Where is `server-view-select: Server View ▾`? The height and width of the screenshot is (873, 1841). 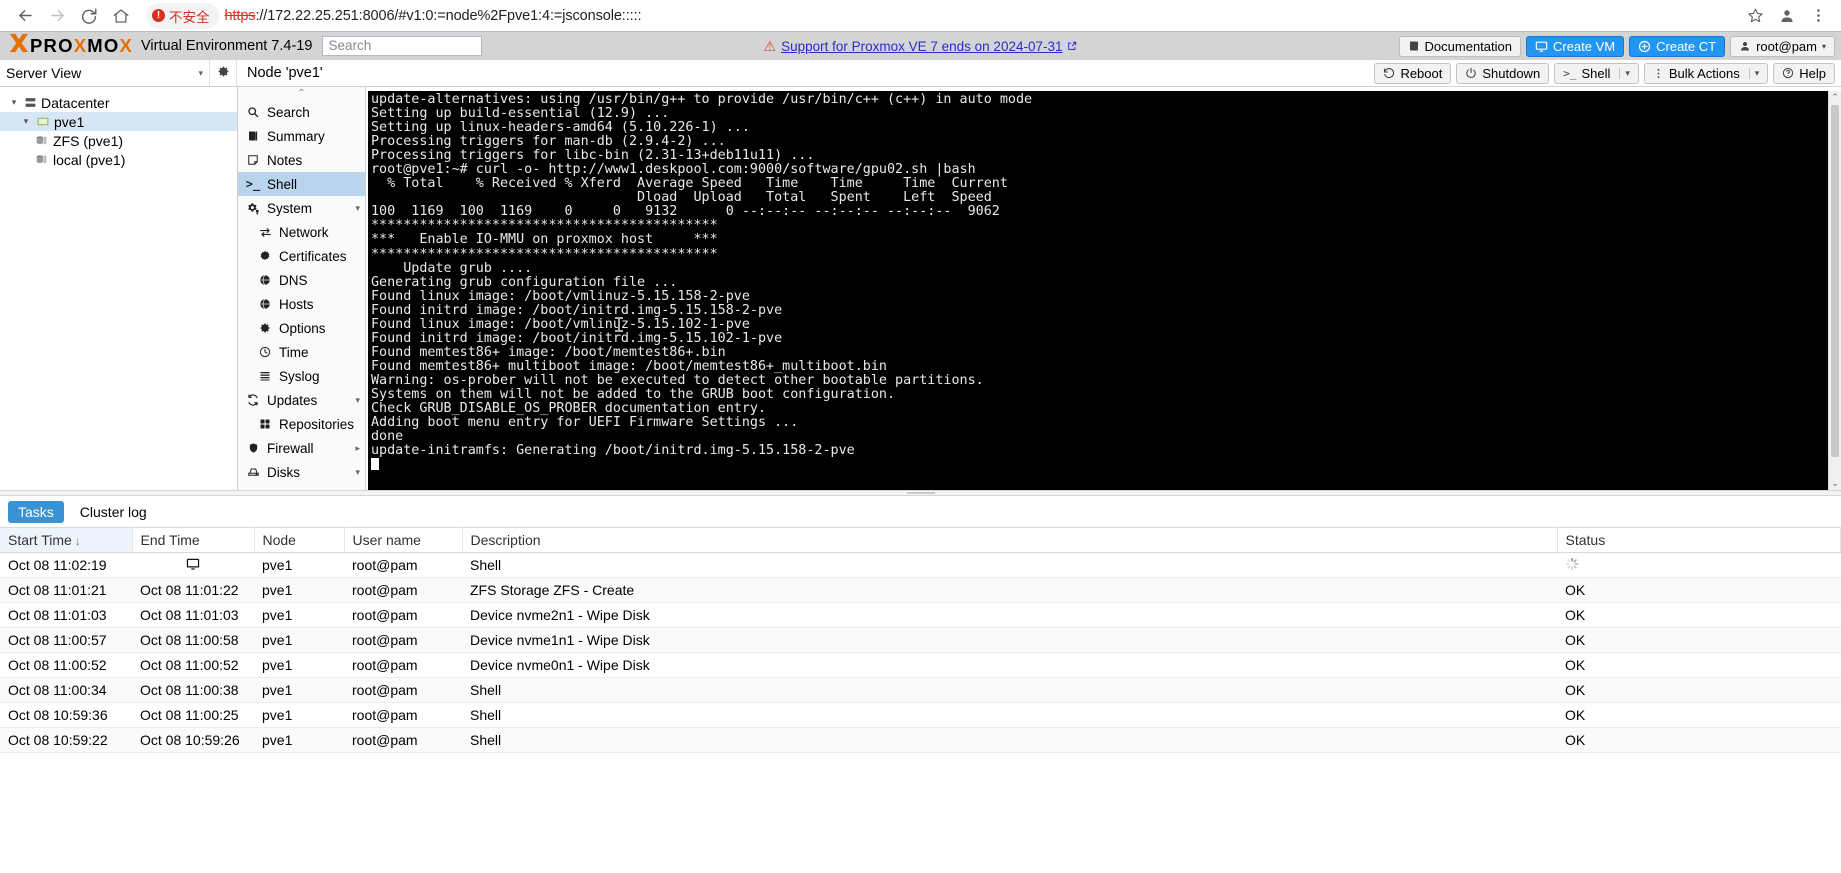 server-view-select: Server View ▾ is located at coordinates (105, 73).